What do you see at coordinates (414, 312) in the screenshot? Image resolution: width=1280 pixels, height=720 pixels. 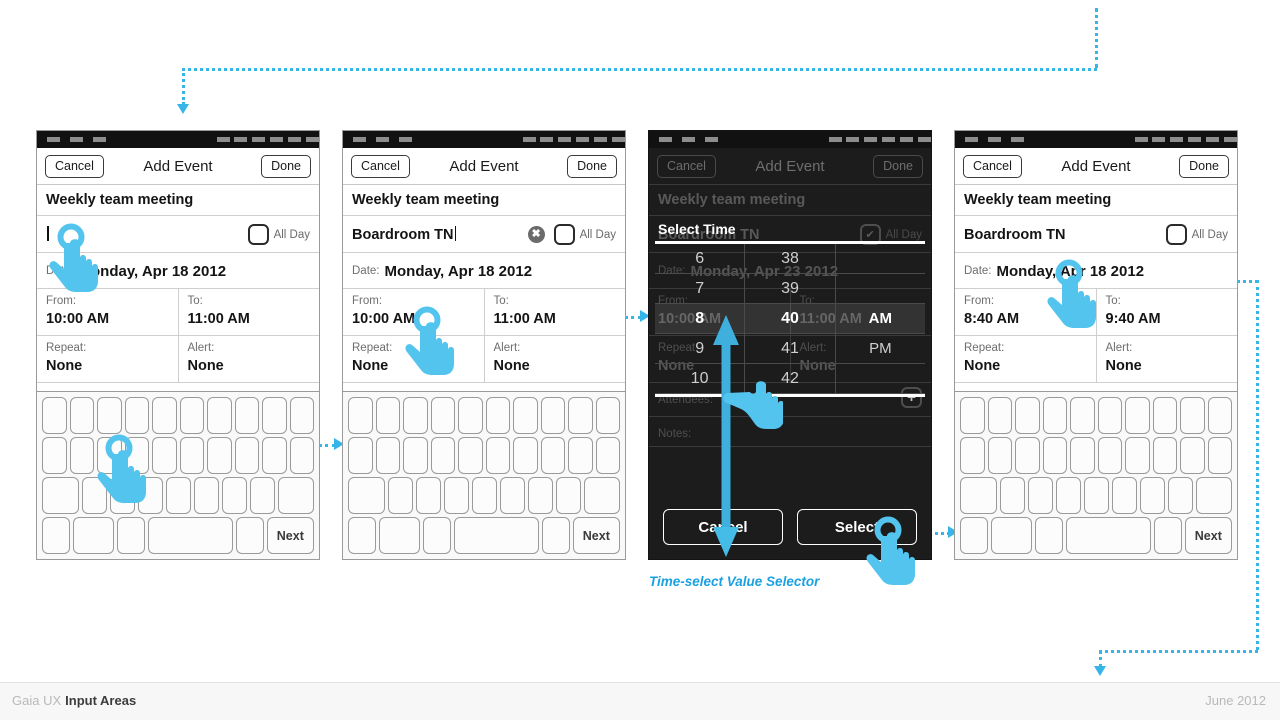 I see `from-field: From: 10:00 AM` at bounding box center [414, 312].